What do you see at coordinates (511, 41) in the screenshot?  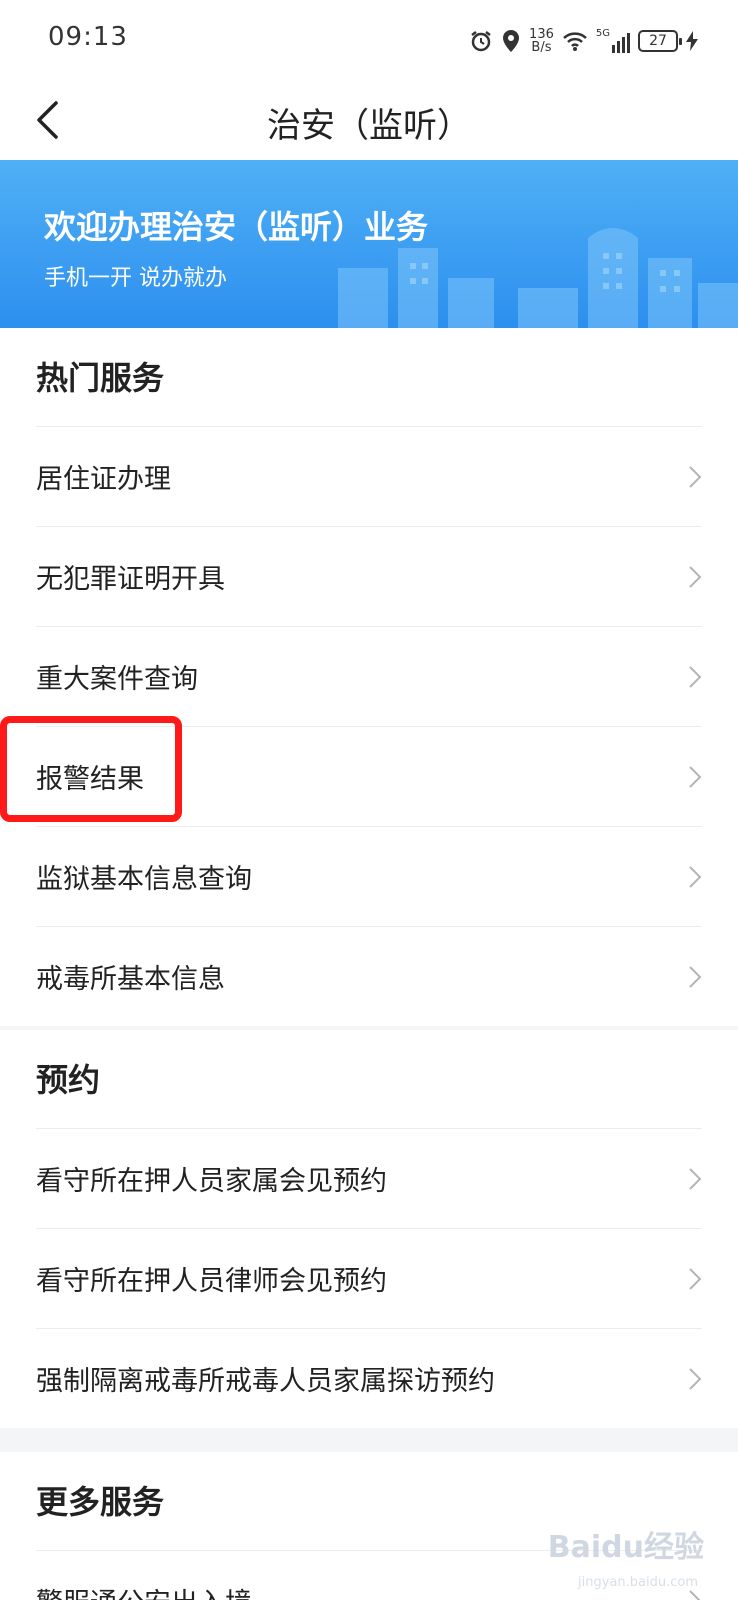 I see `location-icon` at bounding box center [511, 41].